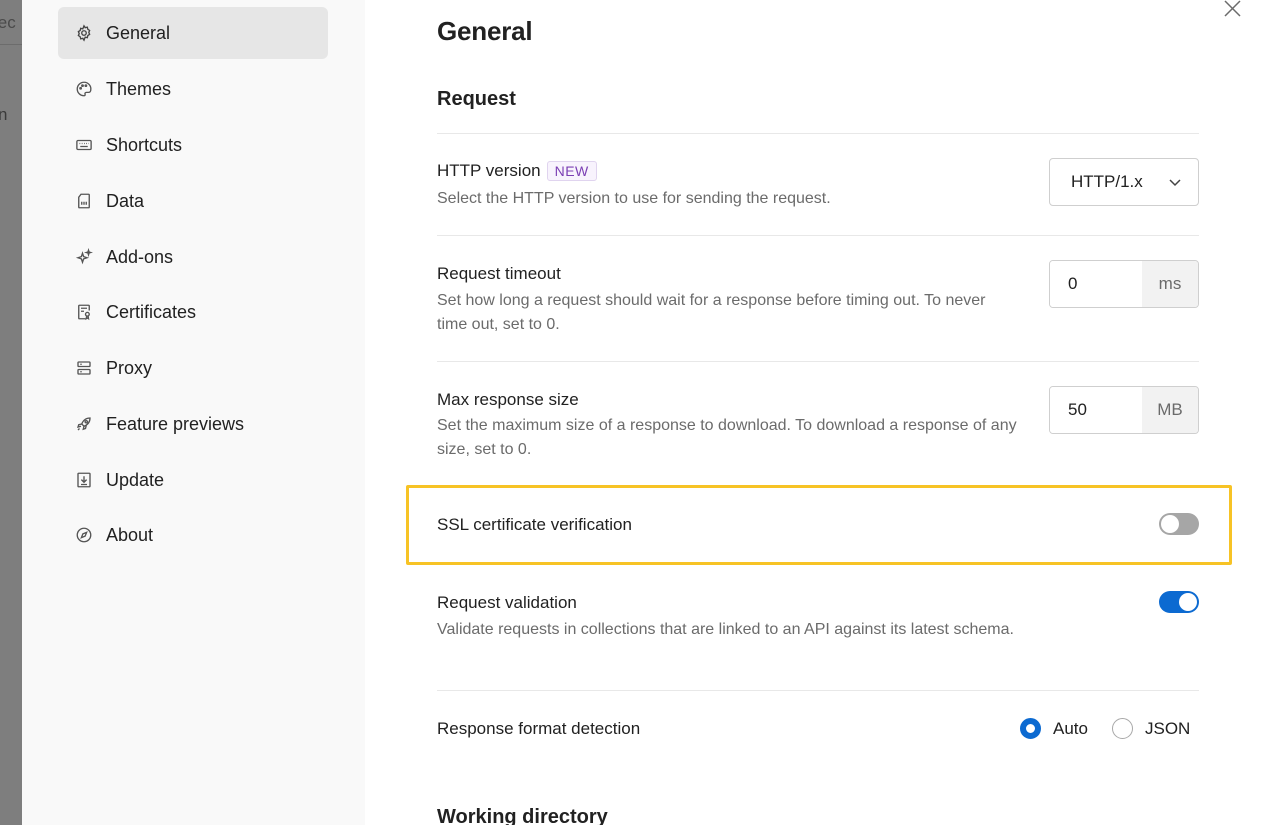 This screenshot has width=1261, height=825. Describe the element at coordinates (84, 312) in the screenshot. I see `certificate-icon` at that location.